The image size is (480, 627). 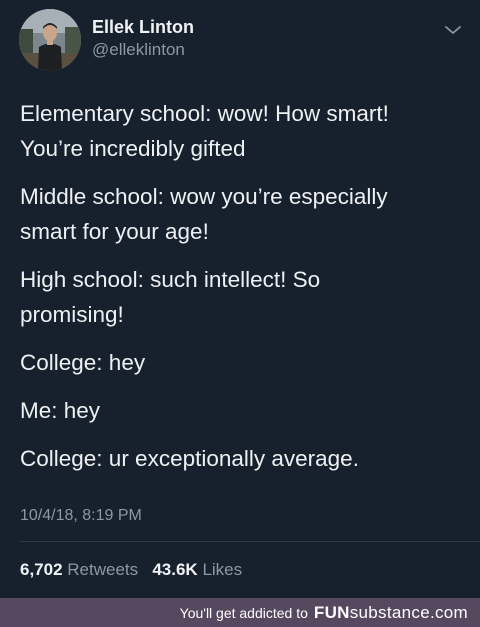 I want to click on brand-bold: FUN, so click(x=331, y=612).